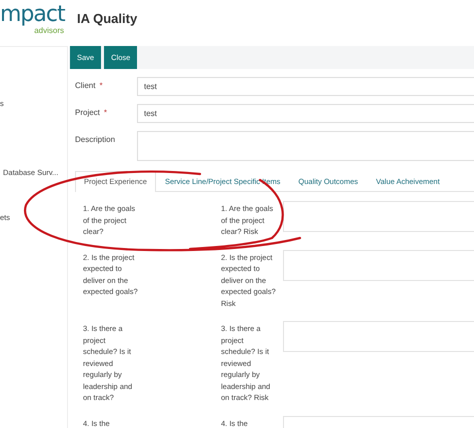  I want to click on page-title: IA Quality, so click(107, 18).